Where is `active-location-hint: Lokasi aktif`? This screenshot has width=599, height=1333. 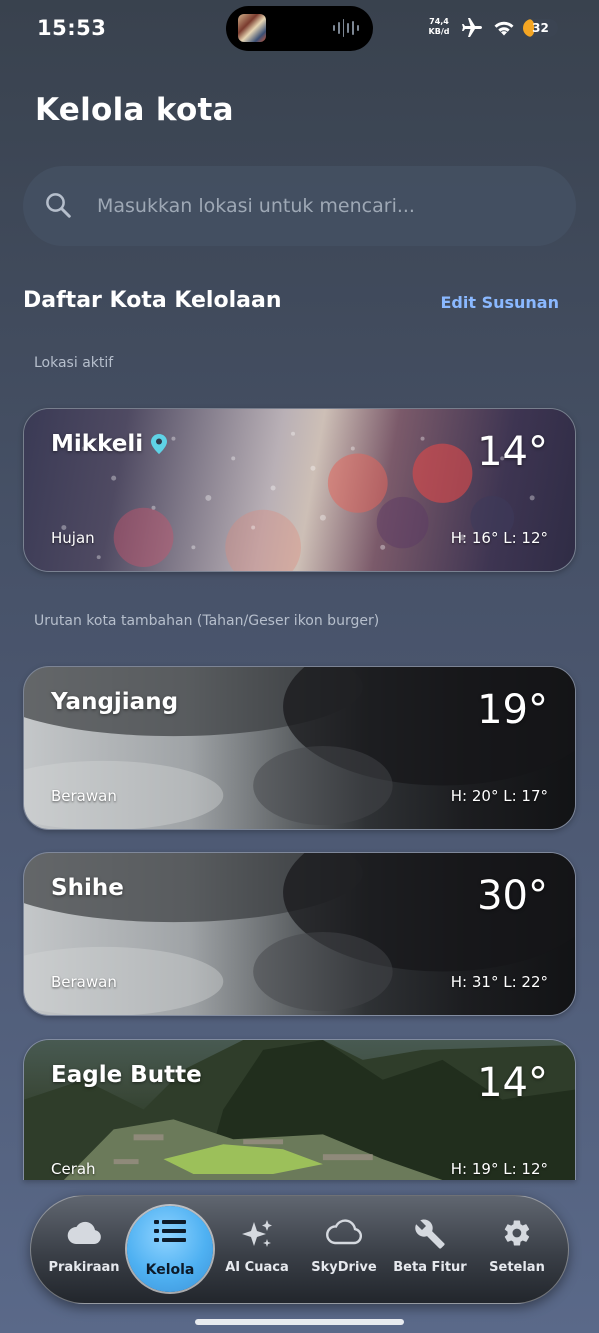
active-location-hint: Lokasi aktif is located at coordinates (74, 363).